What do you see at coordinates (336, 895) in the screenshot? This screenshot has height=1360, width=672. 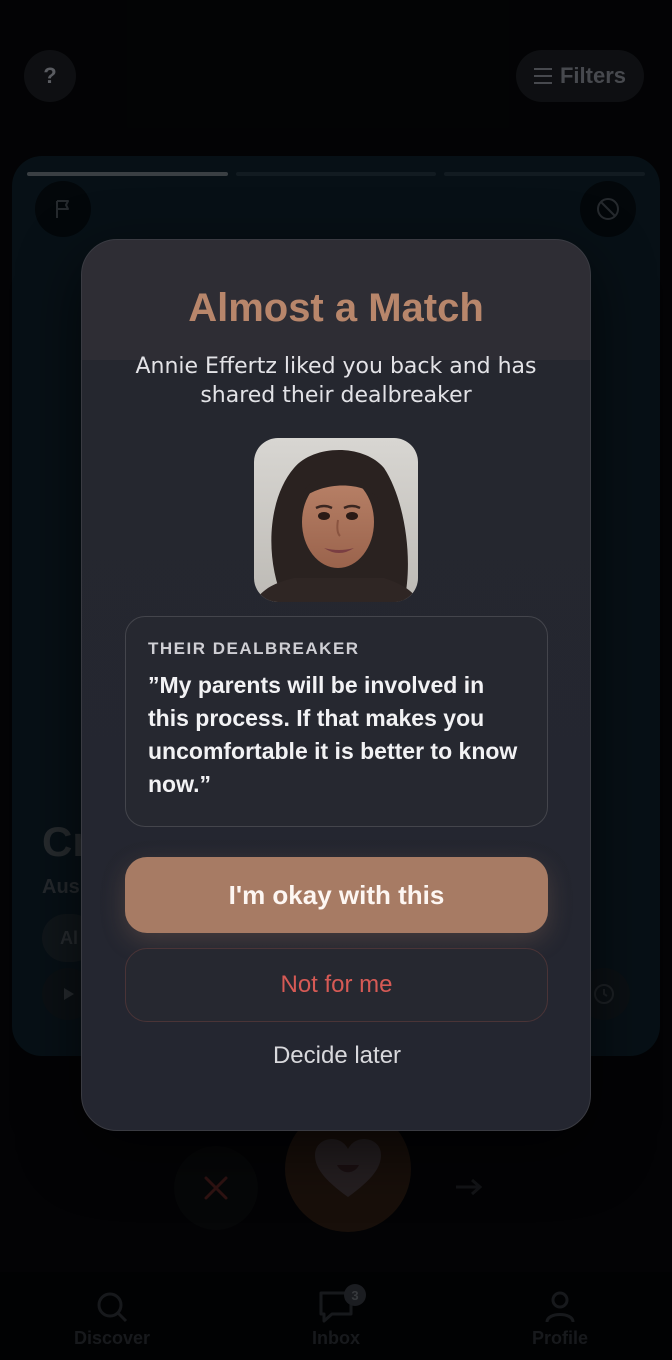 I see `accept-button: I'm okay with this` at bounding box center [336, 895].